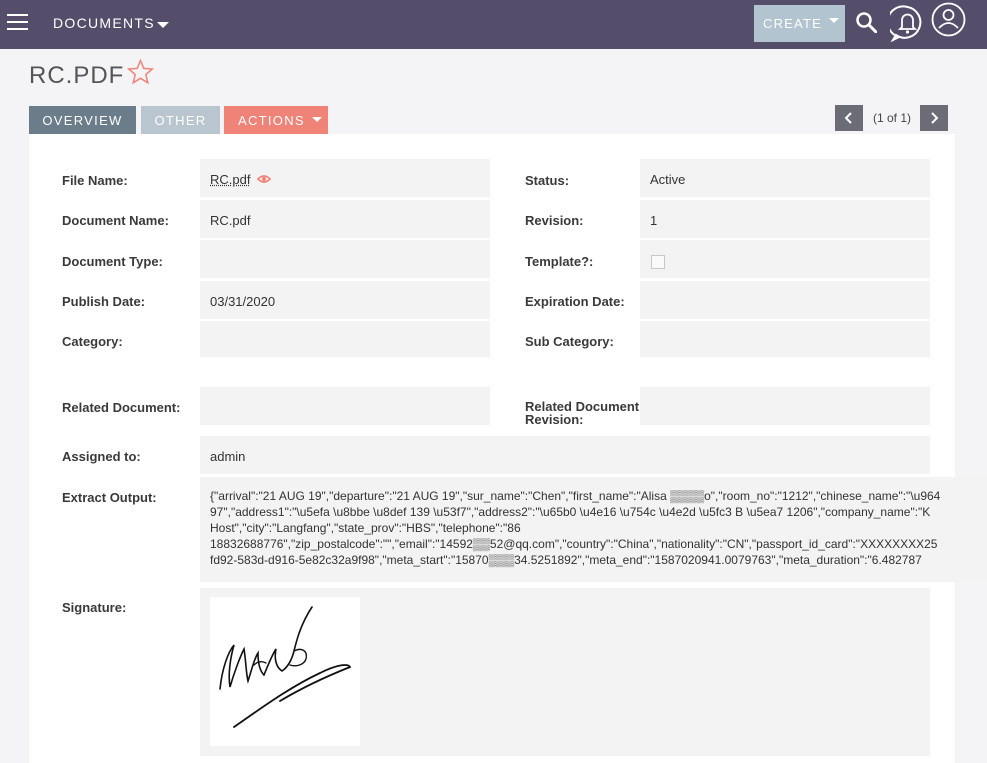 Image resolution: width=987 pixels, height=763 pixels. Describe the element at coordinates (565, 455) in the screenshot. I see `assigned-to-field: admin` at that location.